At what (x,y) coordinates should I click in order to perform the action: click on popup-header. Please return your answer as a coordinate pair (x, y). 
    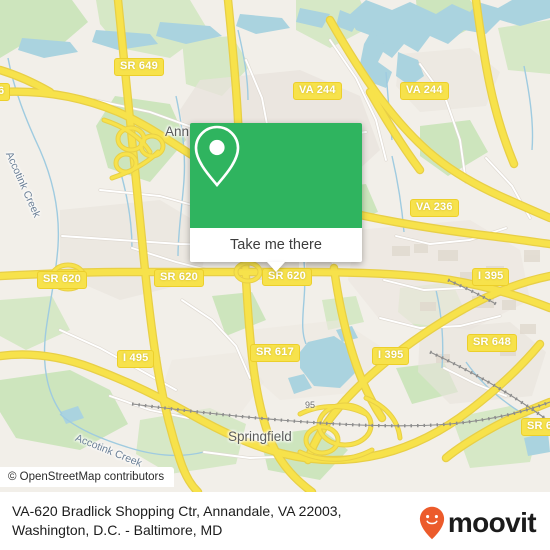
    Looking at the image, I should click on (276, 175).